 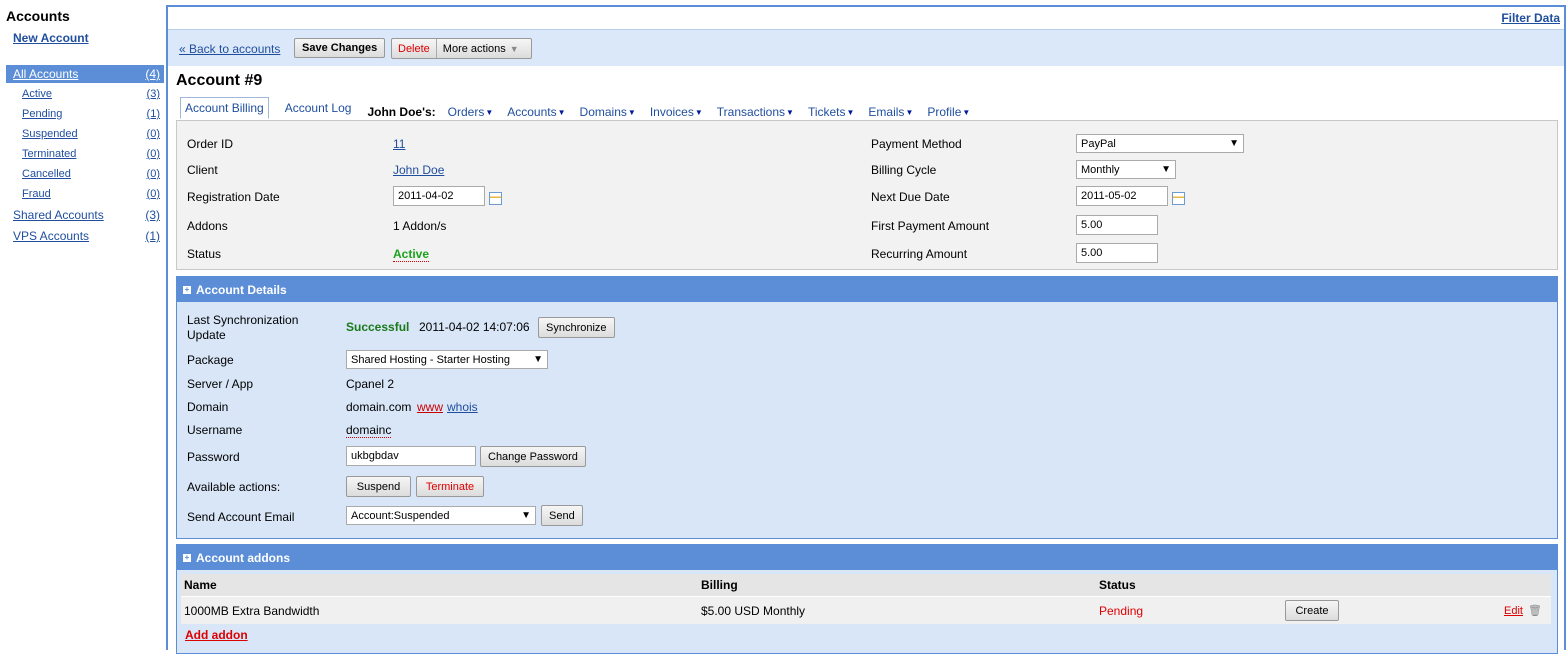 What do you see at coordinates (447, 359) in the screenshot?
I see `package-select: Shared Hosting - Starter Hosting ▼` at bounding box center [447, 359].